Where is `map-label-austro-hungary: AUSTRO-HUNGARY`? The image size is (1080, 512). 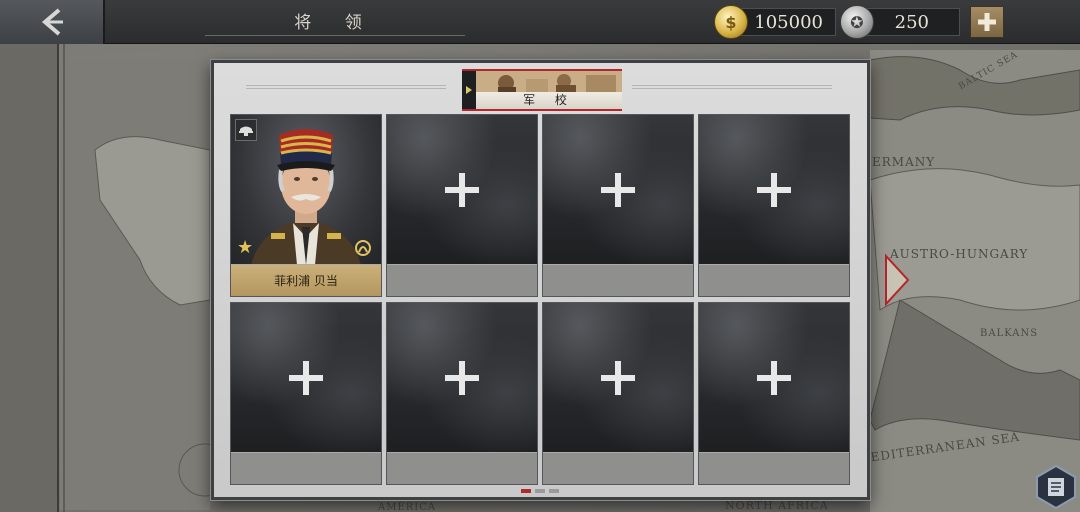 map-label-austro-hungary: AUSTRO-HUNGARY is located at coordinates (959, 254).